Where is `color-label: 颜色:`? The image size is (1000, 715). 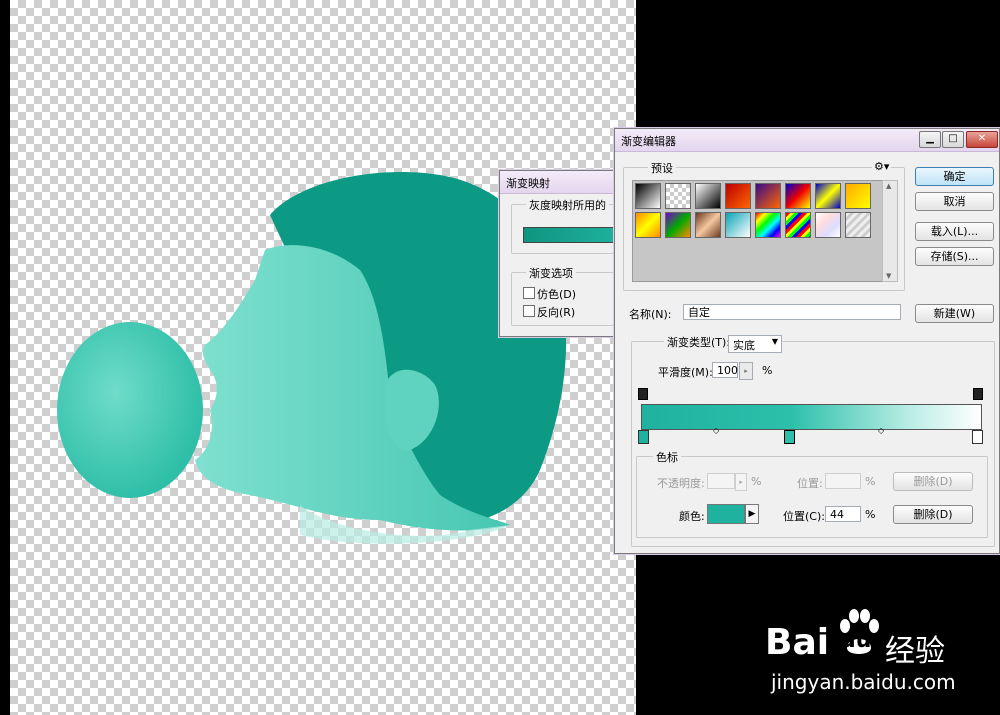 color-label: 颜色: is located at coordinates (692, 516).